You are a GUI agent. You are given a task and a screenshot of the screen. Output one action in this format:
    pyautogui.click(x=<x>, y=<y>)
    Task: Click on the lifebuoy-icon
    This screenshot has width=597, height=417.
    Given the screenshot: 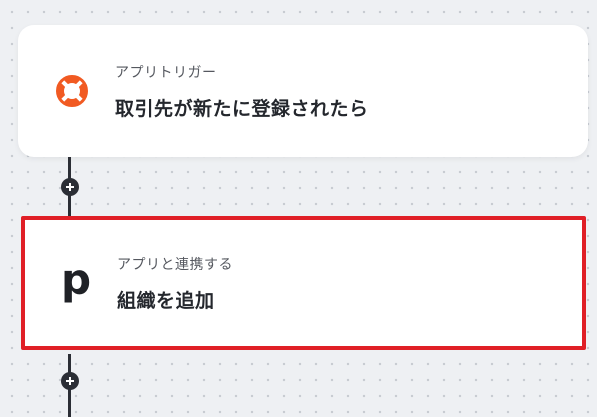 What is the action you would take?
    pyautogui.click(x=72, y=91)
    